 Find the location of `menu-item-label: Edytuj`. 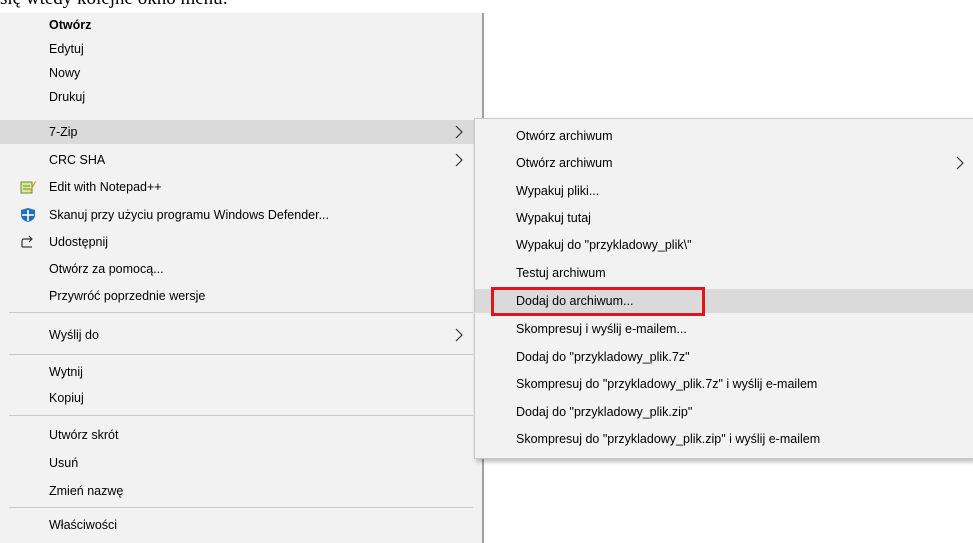

menu-item-label: Edytuj is located at coordinates (66, 49).